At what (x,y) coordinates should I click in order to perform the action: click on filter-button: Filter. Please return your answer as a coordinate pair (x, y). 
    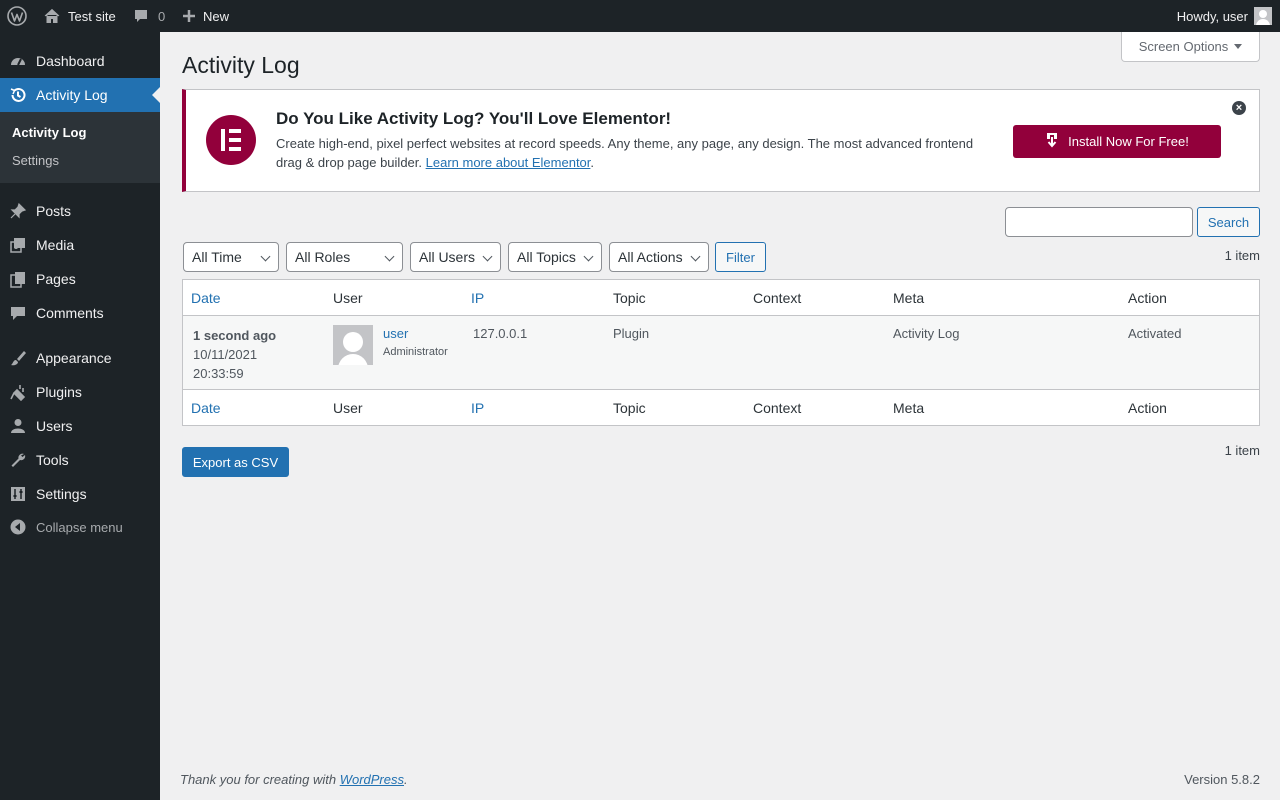
    Looking at the image, I should click on (740, 257).